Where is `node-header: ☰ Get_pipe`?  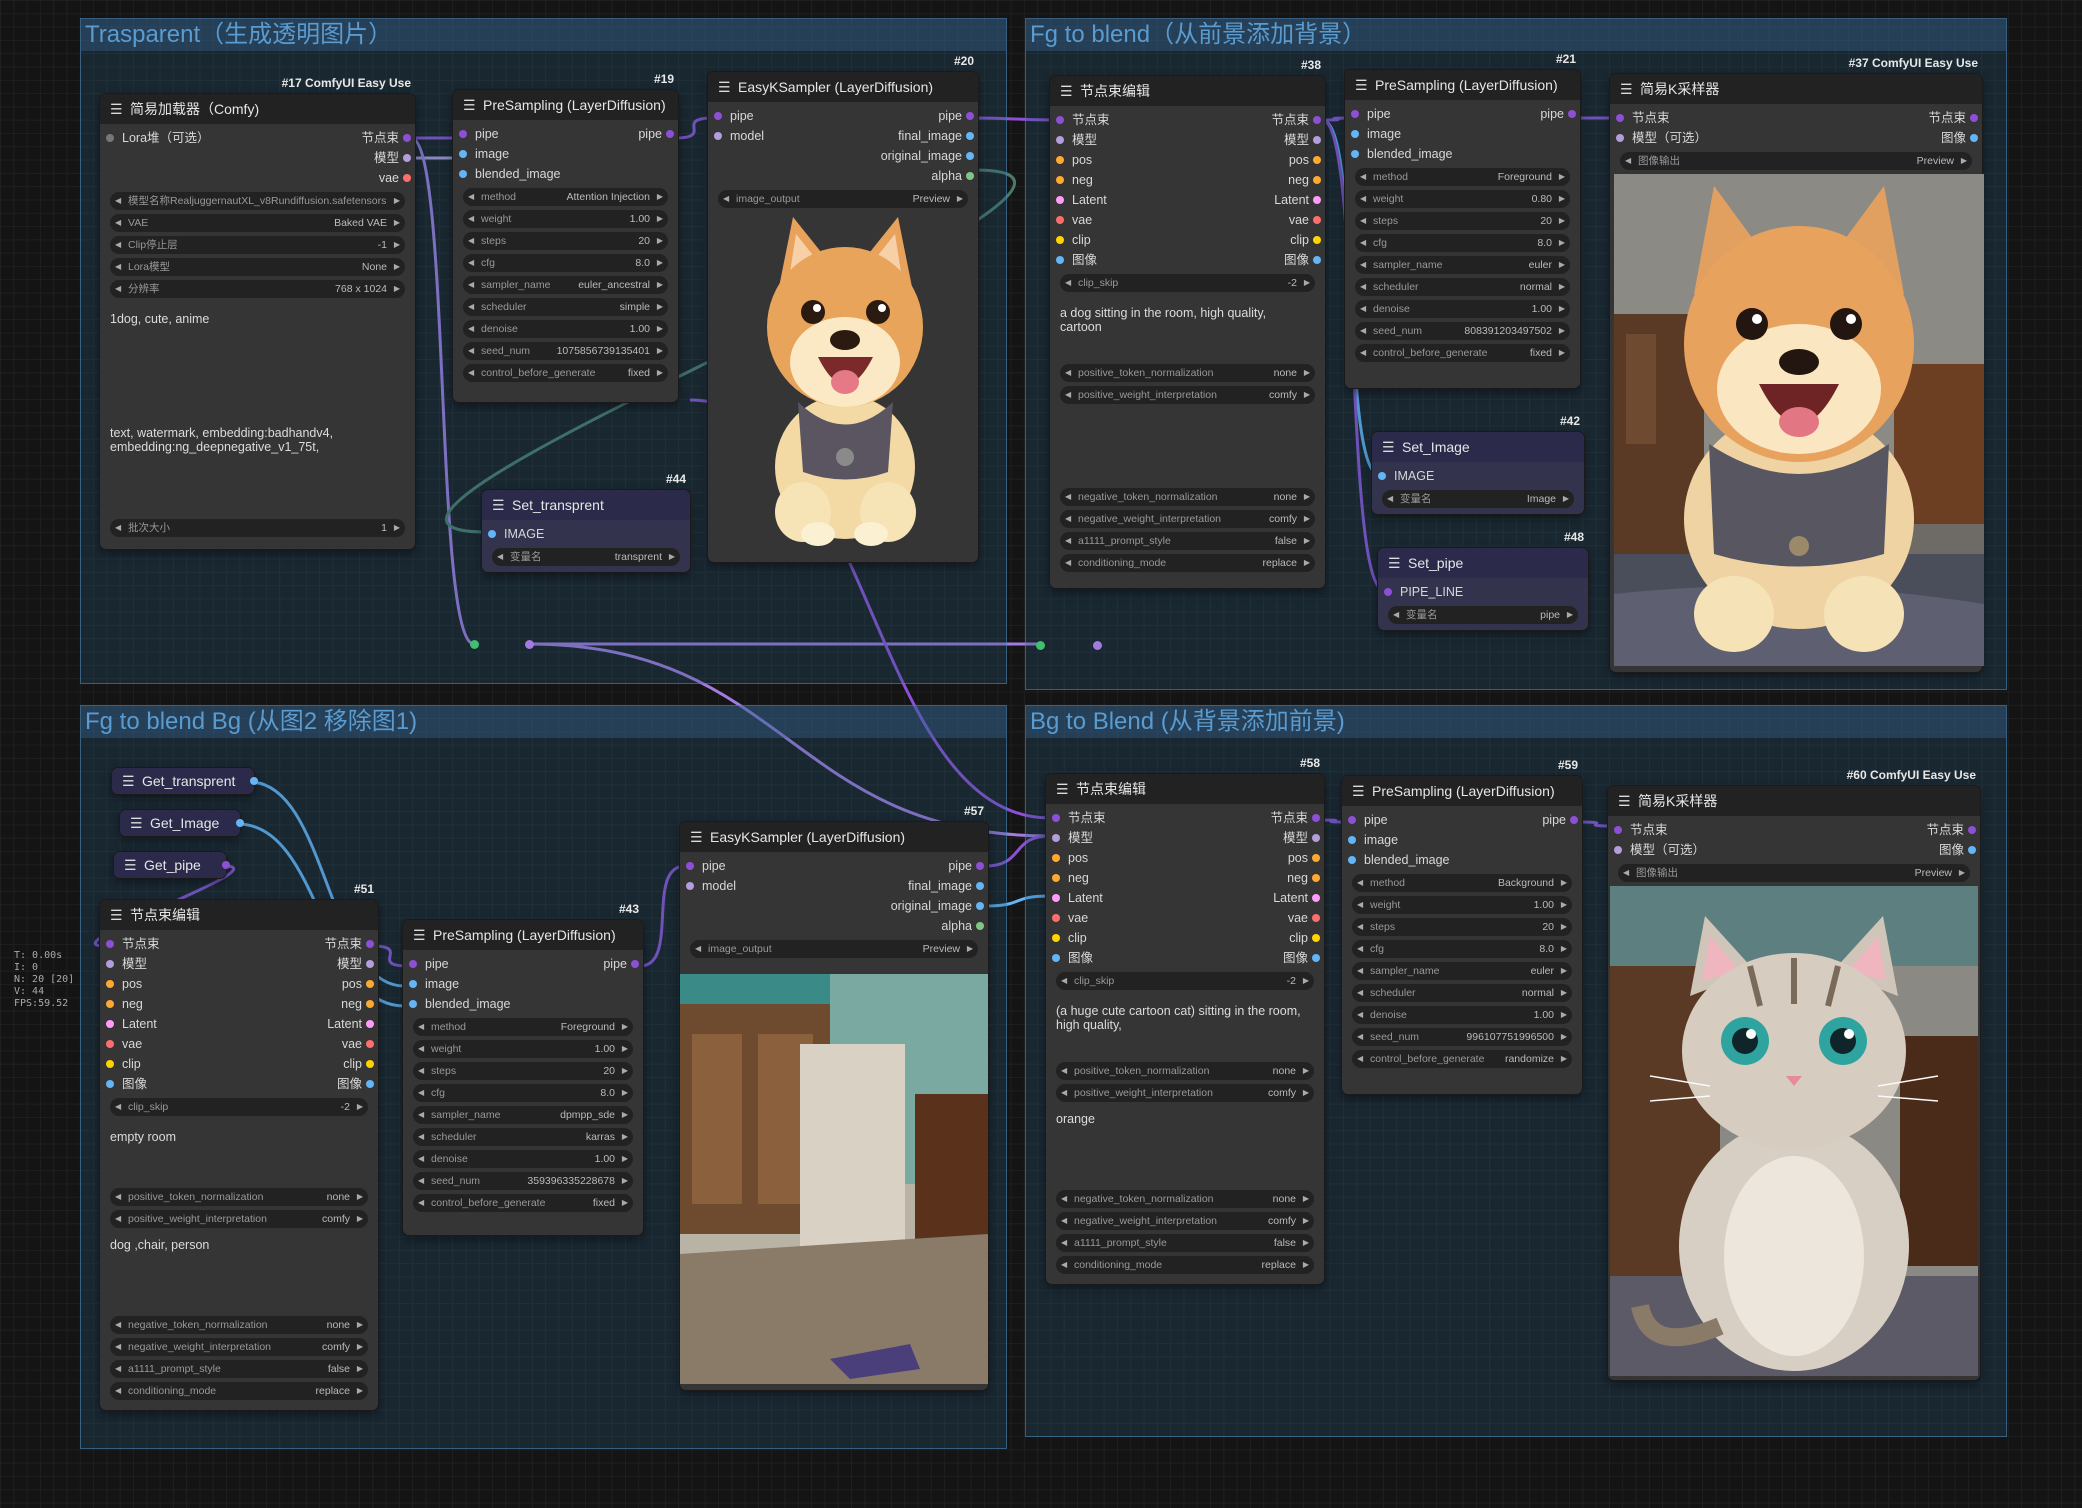 node-header: ☰ Get_pipe is located at coordinates (170, 865).